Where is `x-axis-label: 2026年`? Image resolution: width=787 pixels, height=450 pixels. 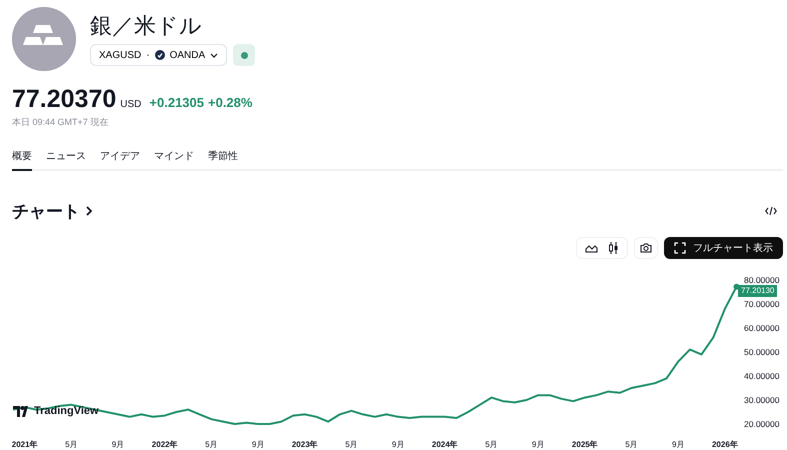 x-axis-label: 2026年 is located at coordinates (725, 444).